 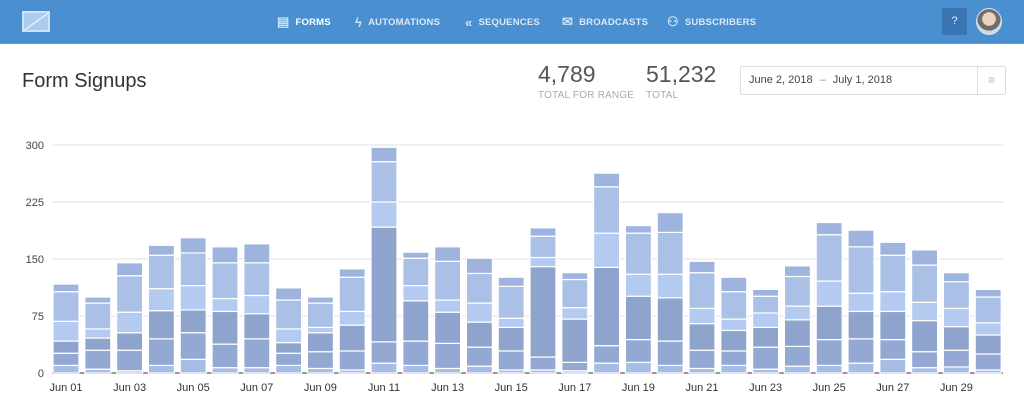 I want to click on x-tick-label: Jun 17, so click(x=574, y=388).